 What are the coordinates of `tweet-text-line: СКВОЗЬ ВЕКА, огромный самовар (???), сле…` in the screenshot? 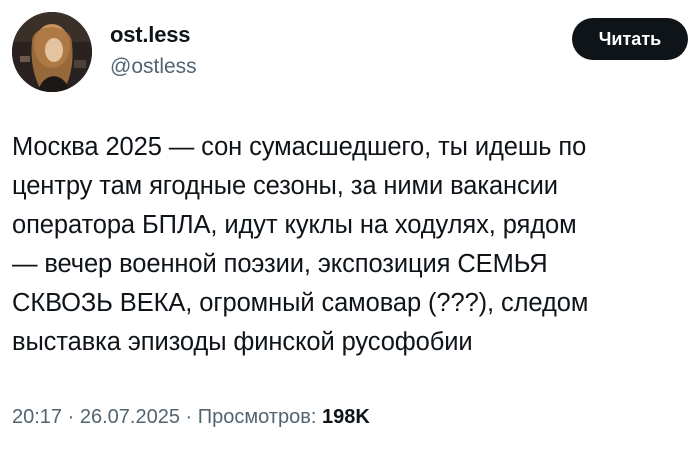 It's located at (300, 303).